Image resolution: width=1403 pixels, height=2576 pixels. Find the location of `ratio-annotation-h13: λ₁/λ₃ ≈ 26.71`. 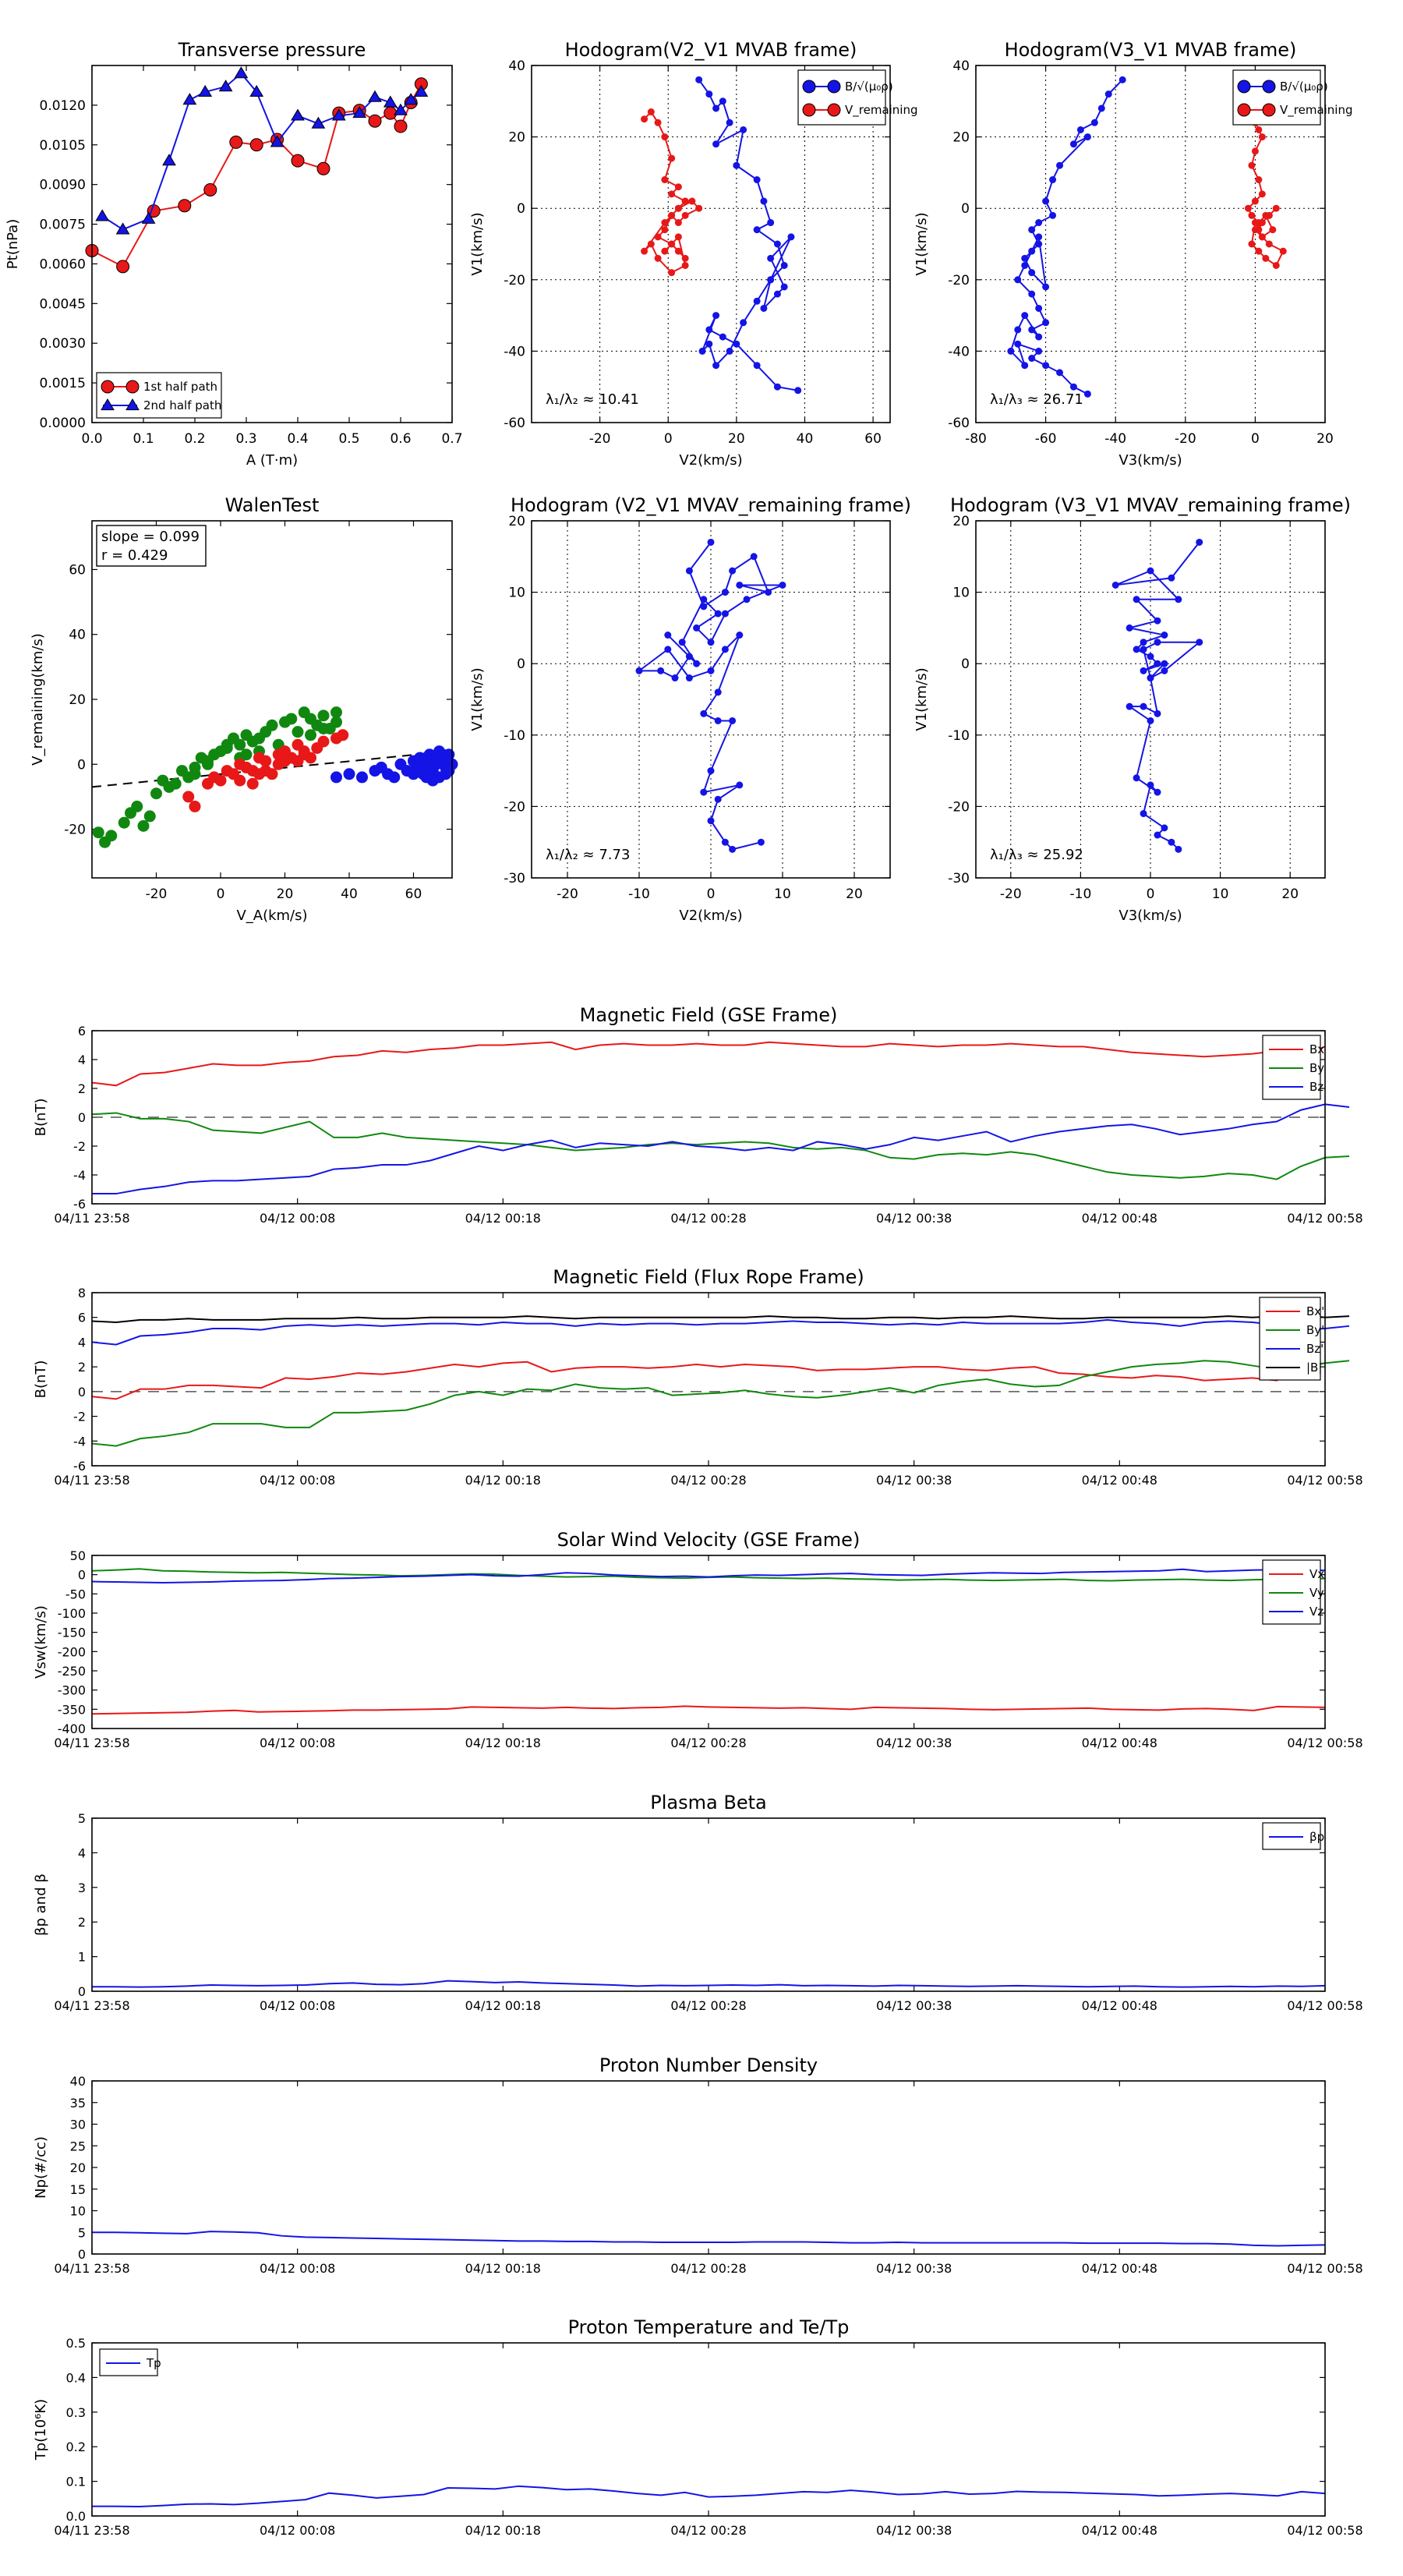

ratio-annotation-h13: λ₁/λ₃ ≈ 26.71 is located at coordinates (1036, 400).